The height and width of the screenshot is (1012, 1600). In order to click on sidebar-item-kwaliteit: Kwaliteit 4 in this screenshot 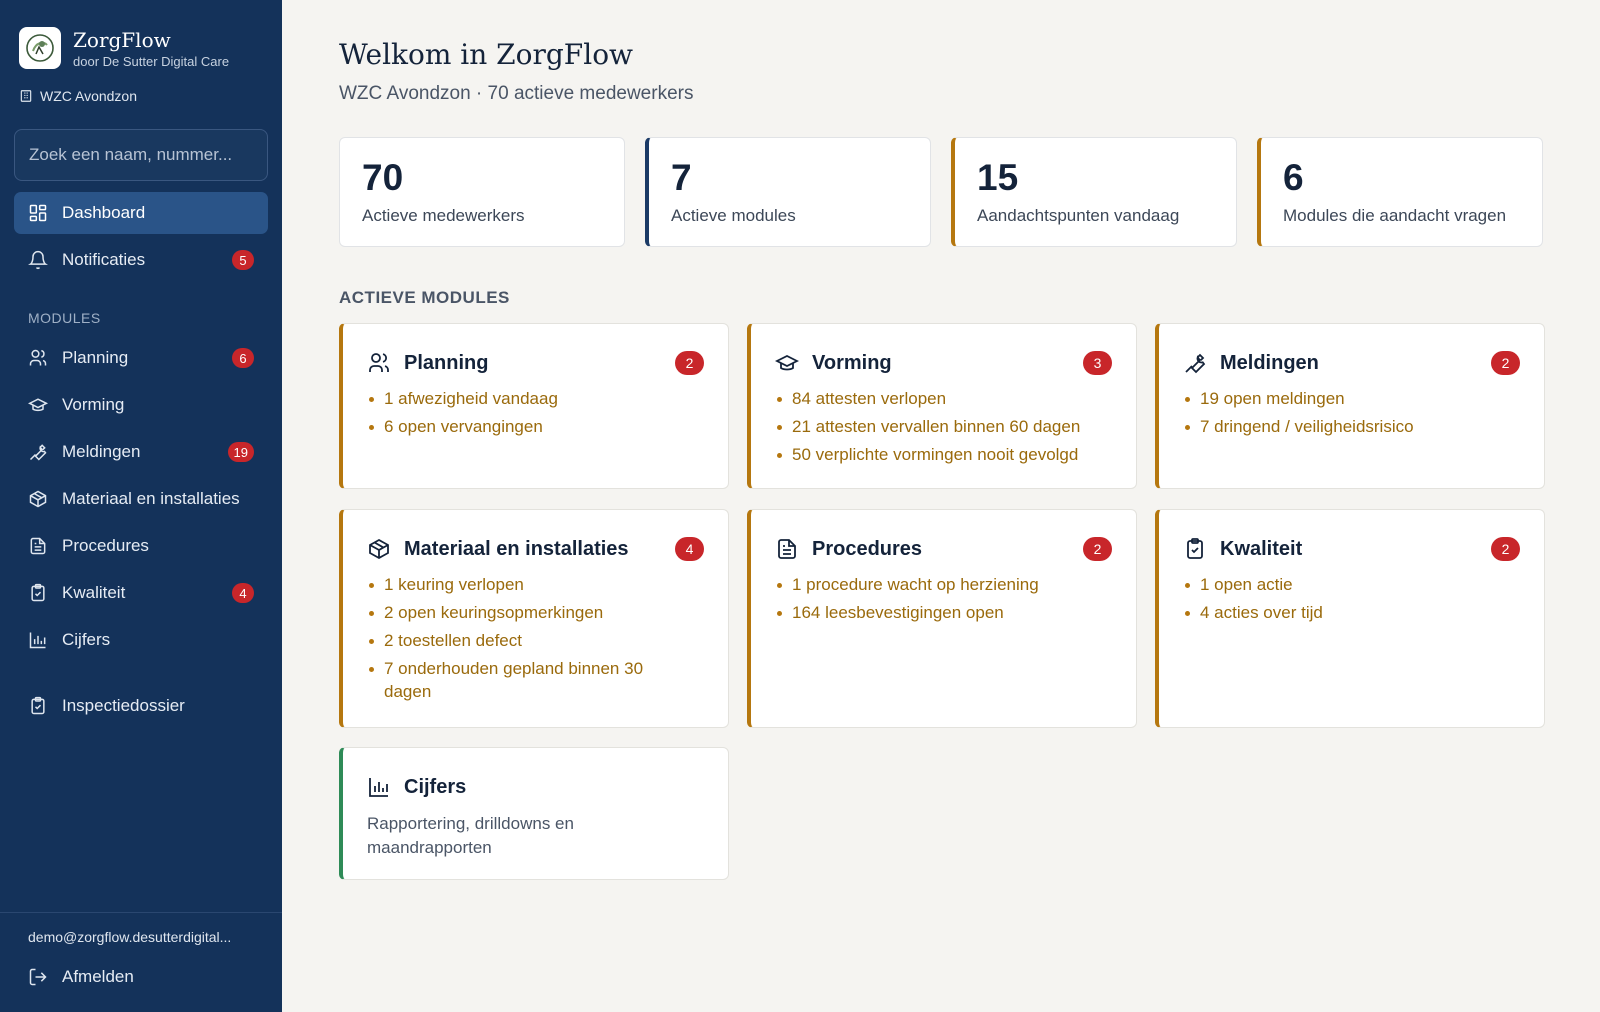, I will do `click(141, 593)`.